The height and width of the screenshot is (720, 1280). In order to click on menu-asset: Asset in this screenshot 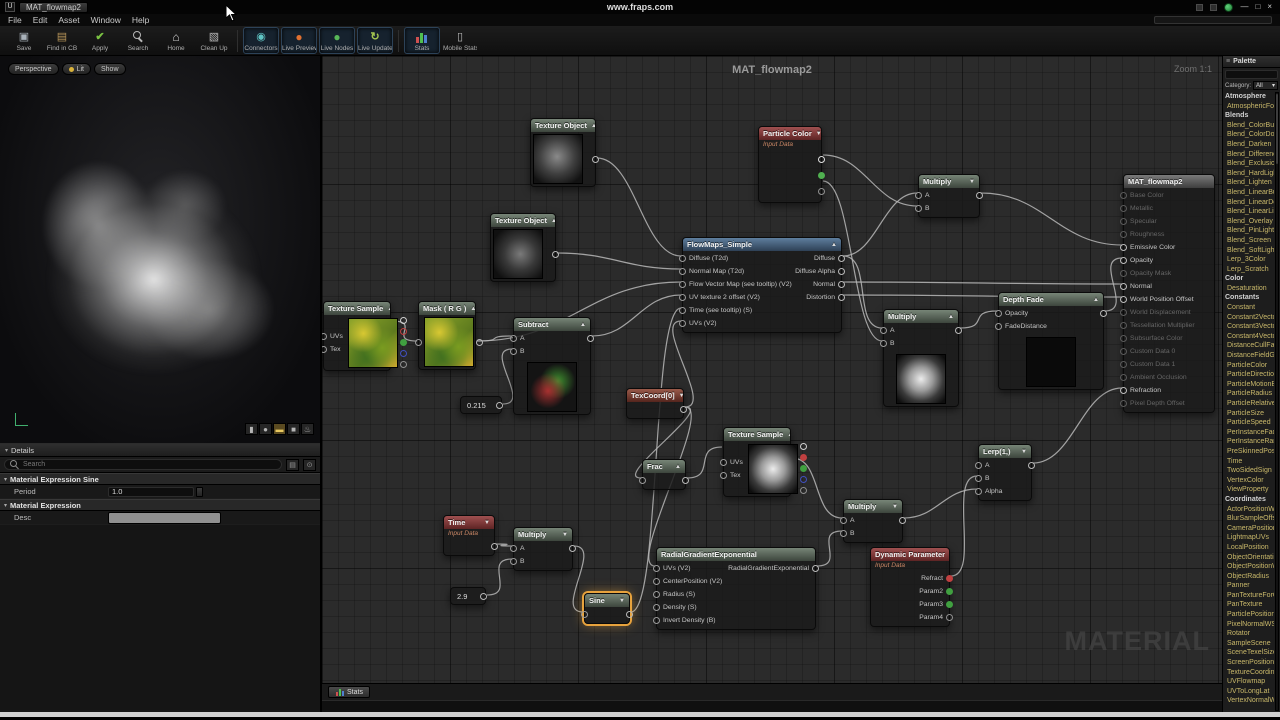, I will do `click(68, 20)`.